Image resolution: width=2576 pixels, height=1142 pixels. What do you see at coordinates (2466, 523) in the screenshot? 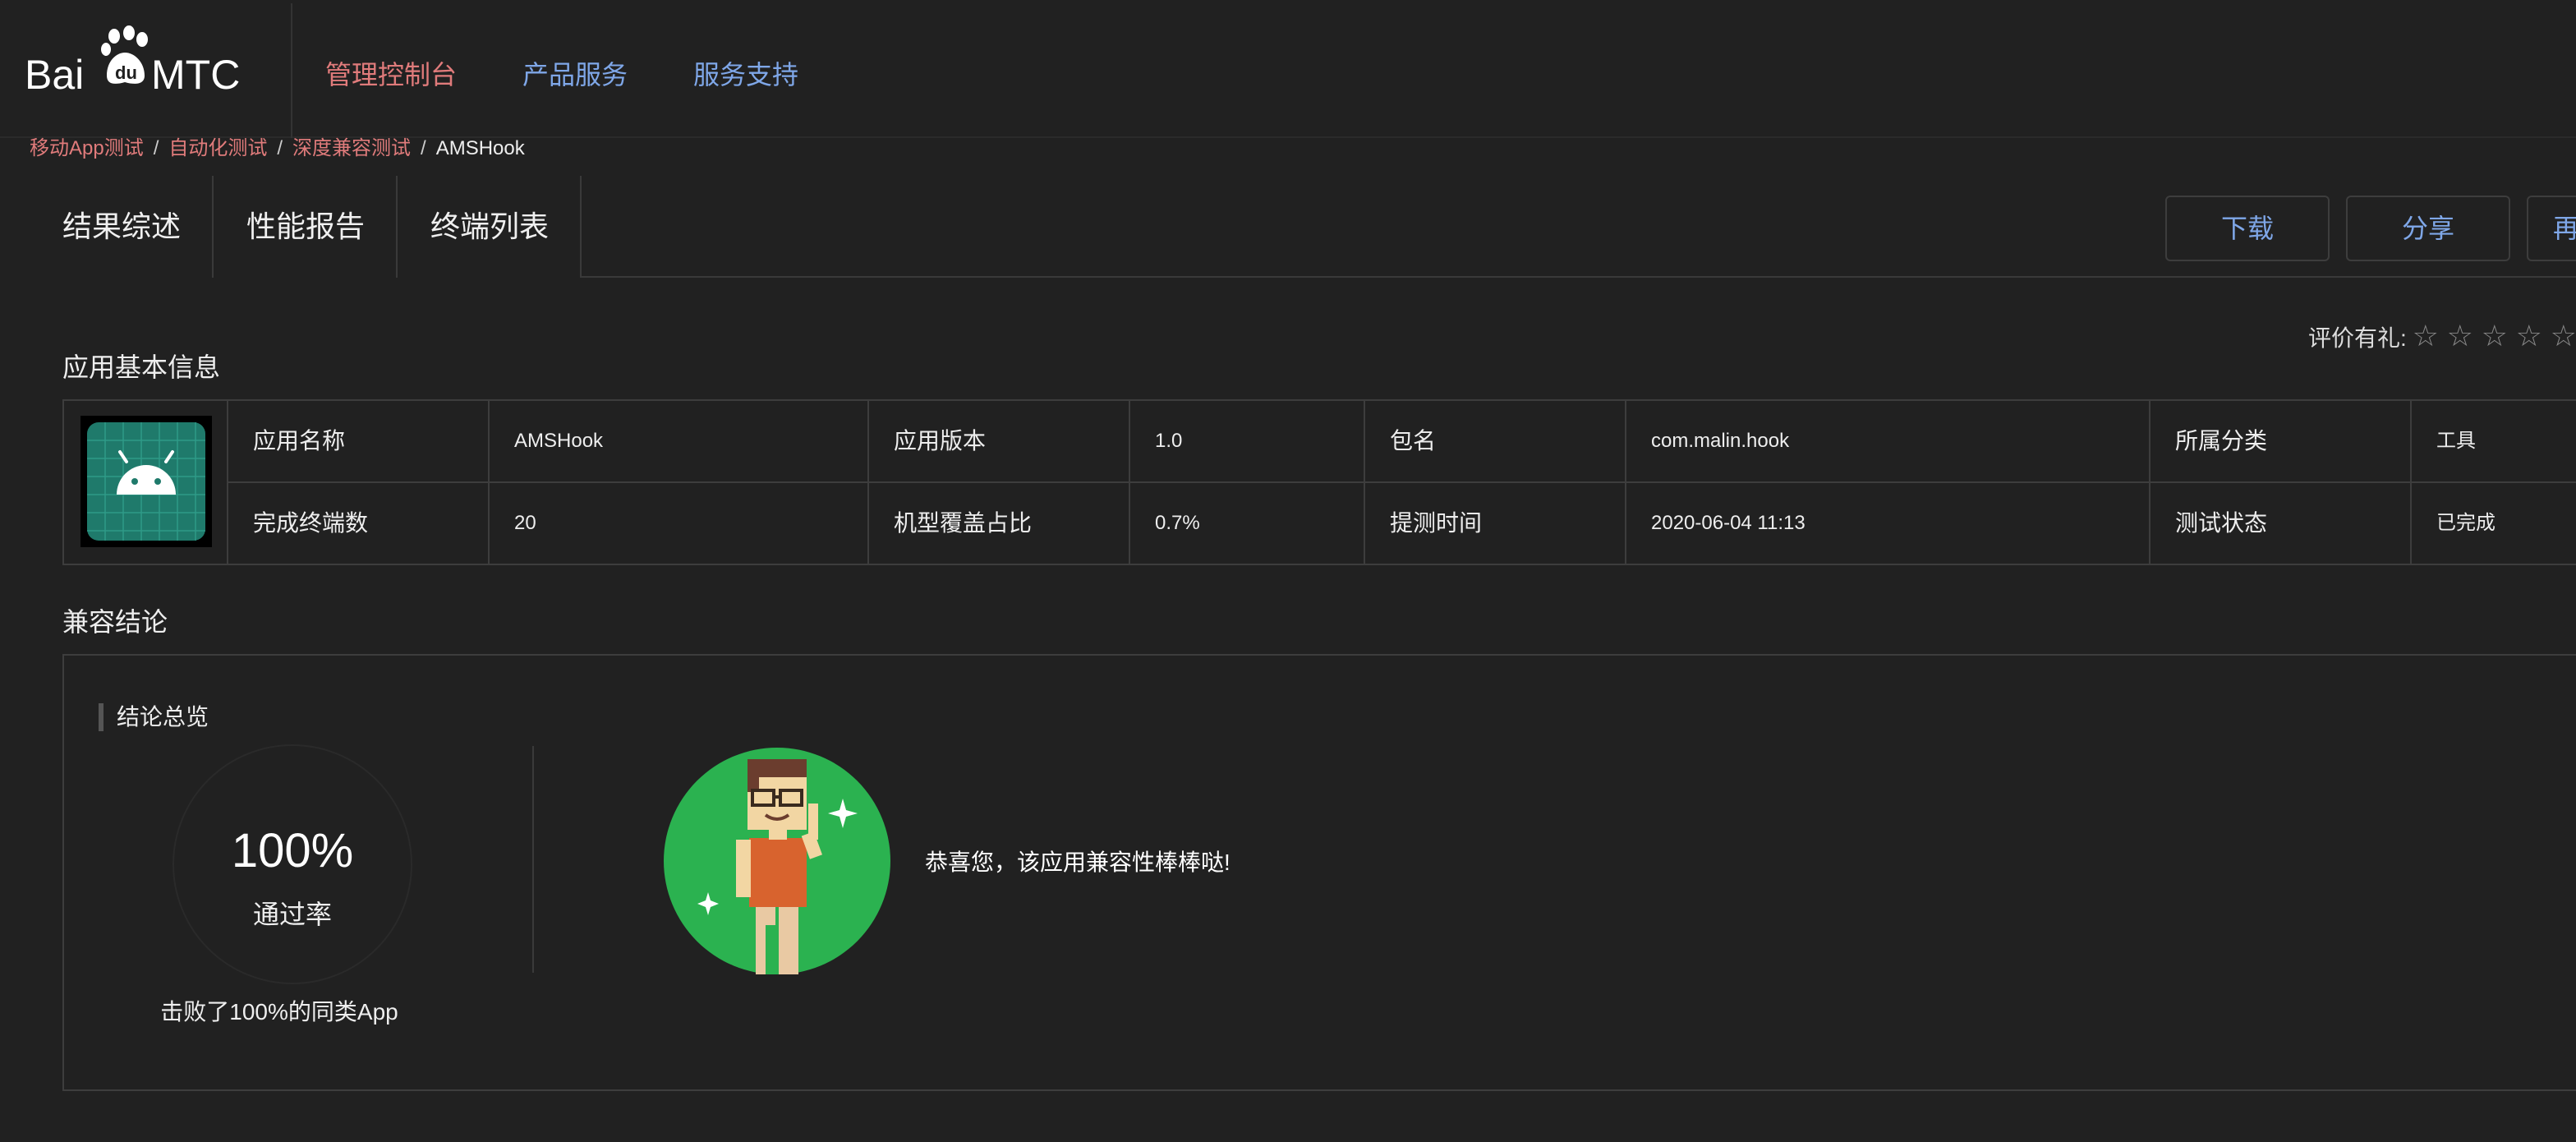
I see `test-status-value: 已完成` at bounding box center [2466, 523].